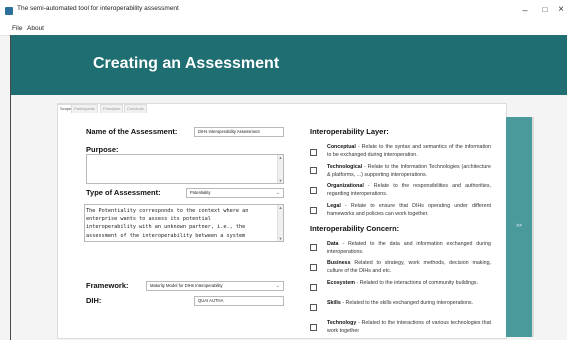 The height and width of the screenshot is (340, 567). I want to click on purpose-scrollbar: ▲ ▼, so click(280, 169).